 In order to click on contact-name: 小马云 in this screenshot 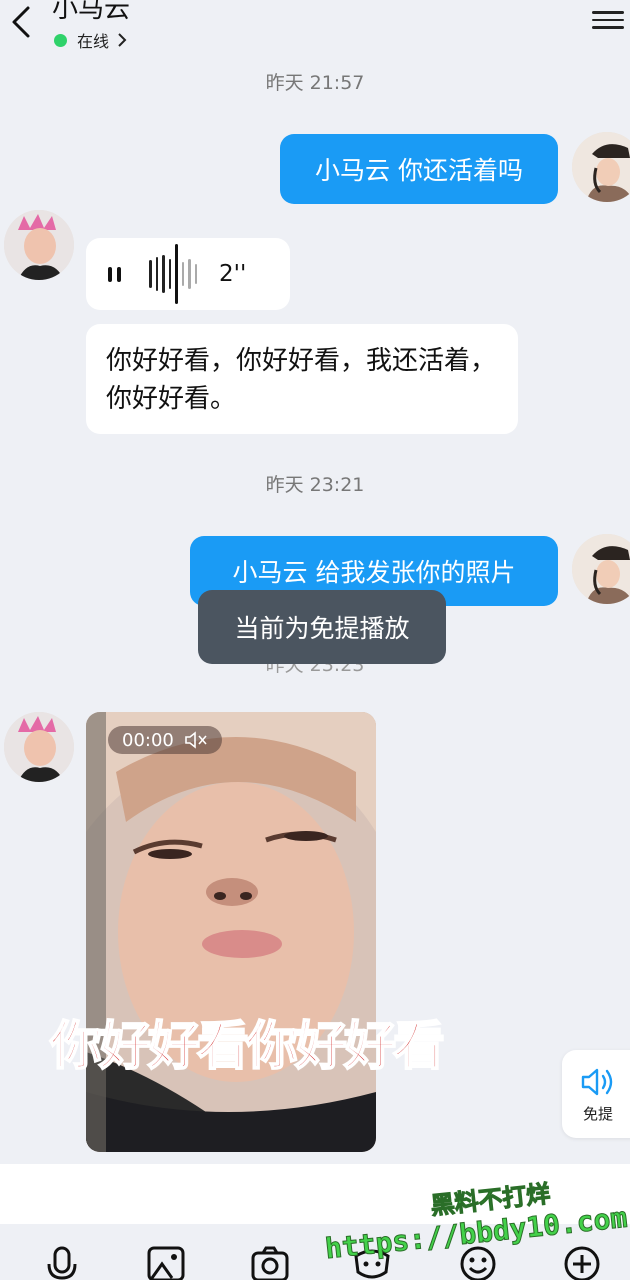, I will do `click(91, 13)`.